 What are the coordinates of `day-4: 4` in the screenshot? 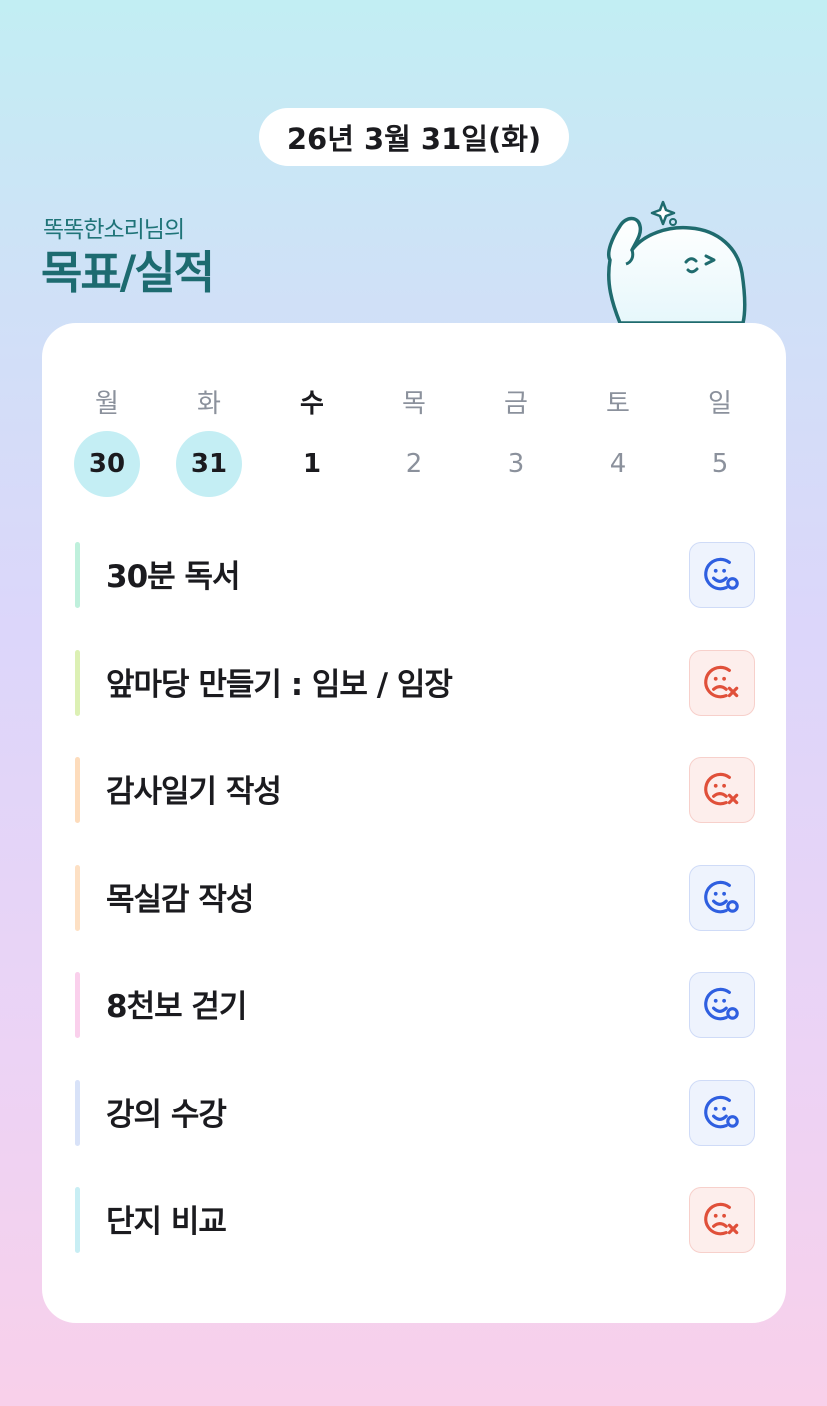 It's located at (618, 464).